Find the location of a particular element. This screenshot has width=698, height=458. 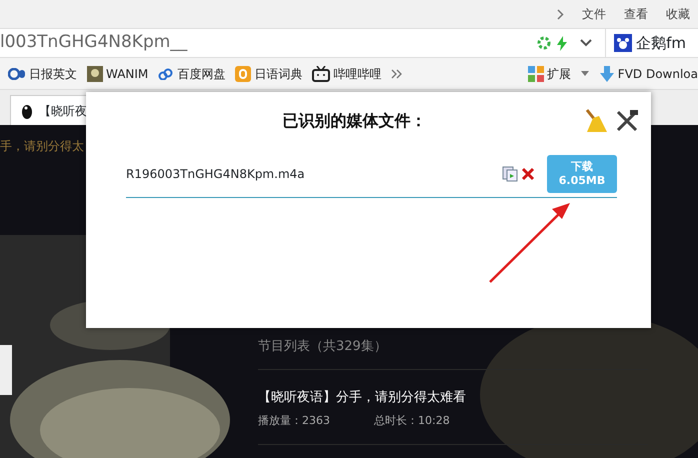

menu-item: 文件 is located at coordinates (594, 14).